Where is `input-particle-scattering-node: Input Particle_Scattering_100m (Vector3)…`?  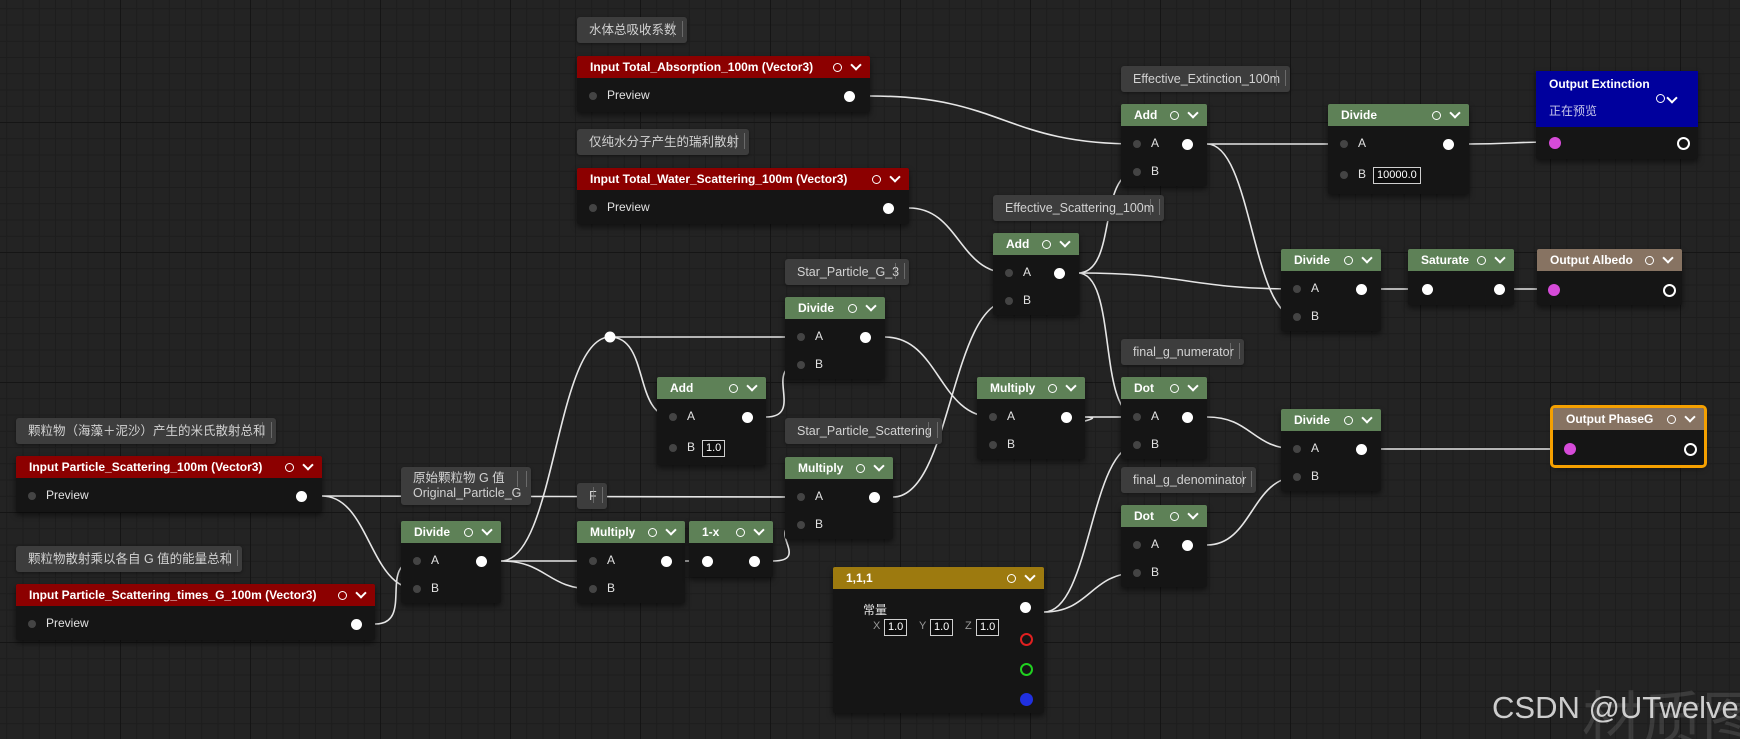 input-particle-scattering-node: Input Particle_Scattering_100m (Vector3)… is located at coordinates (169, 484).